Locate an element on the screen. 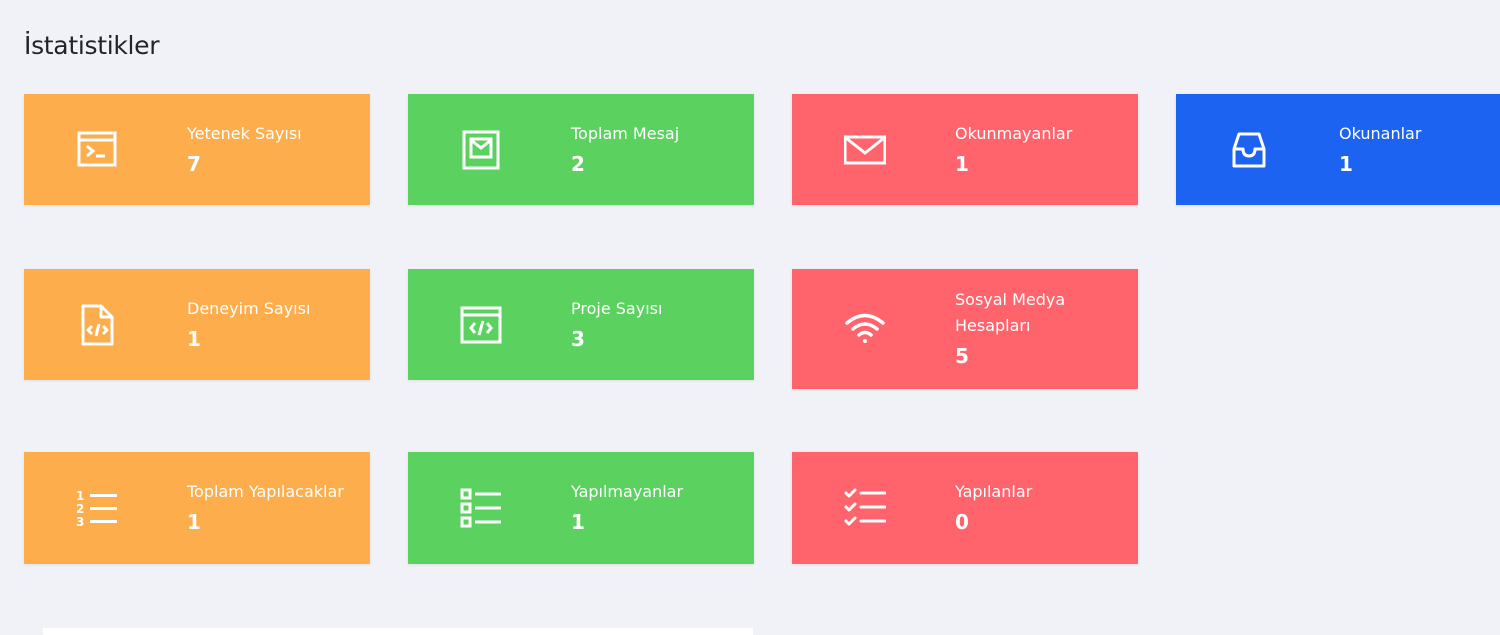 This screenshot has height=635, width=1500. stat-label: Okunanlar is located at coordinates (1380, 133).